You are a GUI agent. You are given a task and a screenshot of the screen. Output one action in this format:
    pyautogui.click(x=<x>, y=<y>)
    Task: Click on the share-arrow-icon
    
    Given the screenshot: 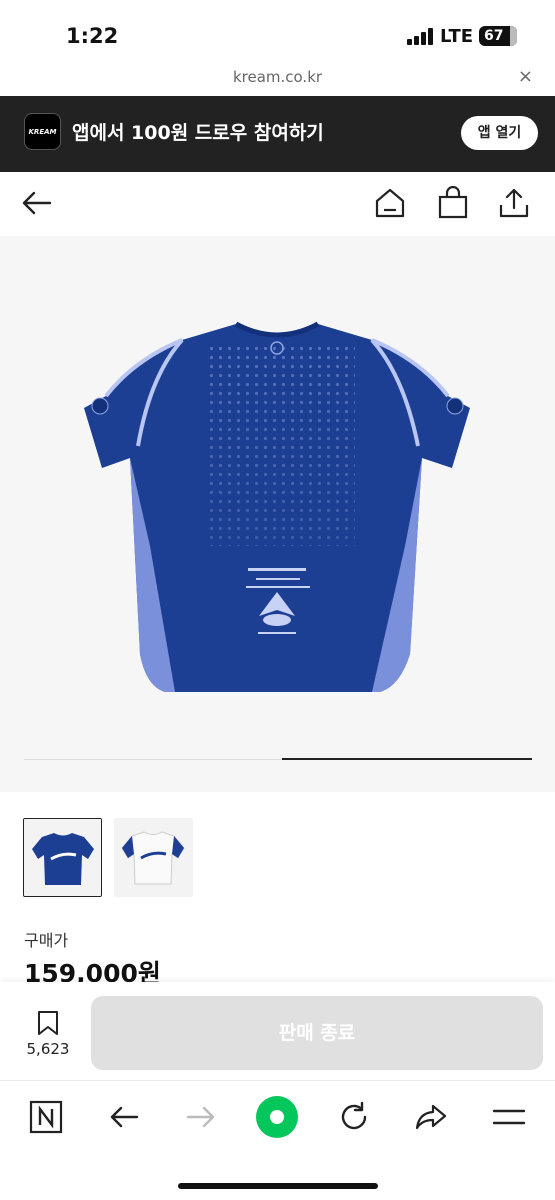 What is the action you would take?
    pyautogui.click(x=431, y=1117)
    